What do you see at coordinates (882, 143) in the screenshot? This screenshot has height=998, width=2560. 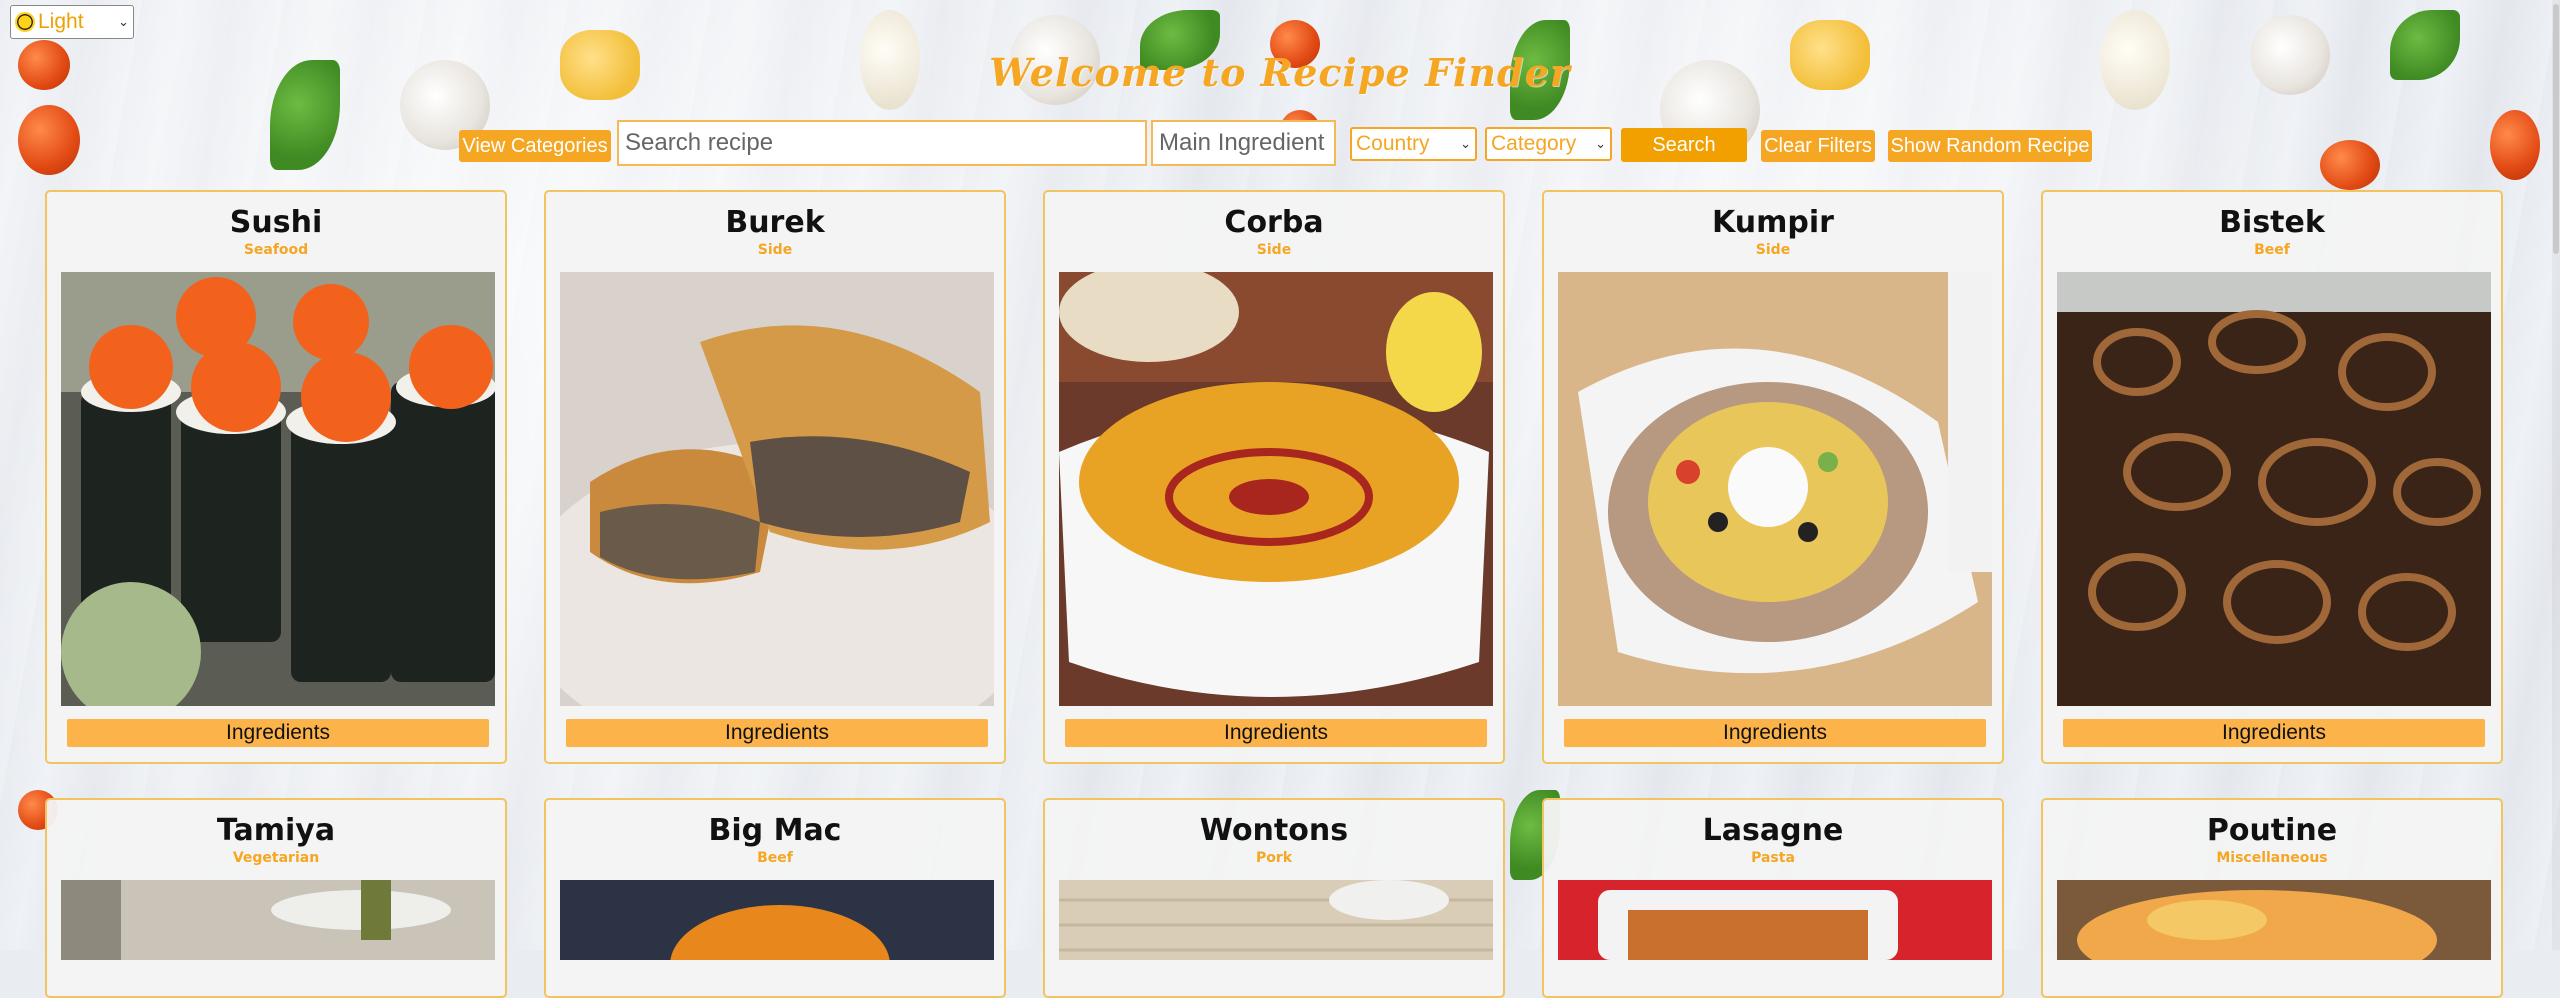 I see `search-input: Search recipe` at bounding box center [882, 143].